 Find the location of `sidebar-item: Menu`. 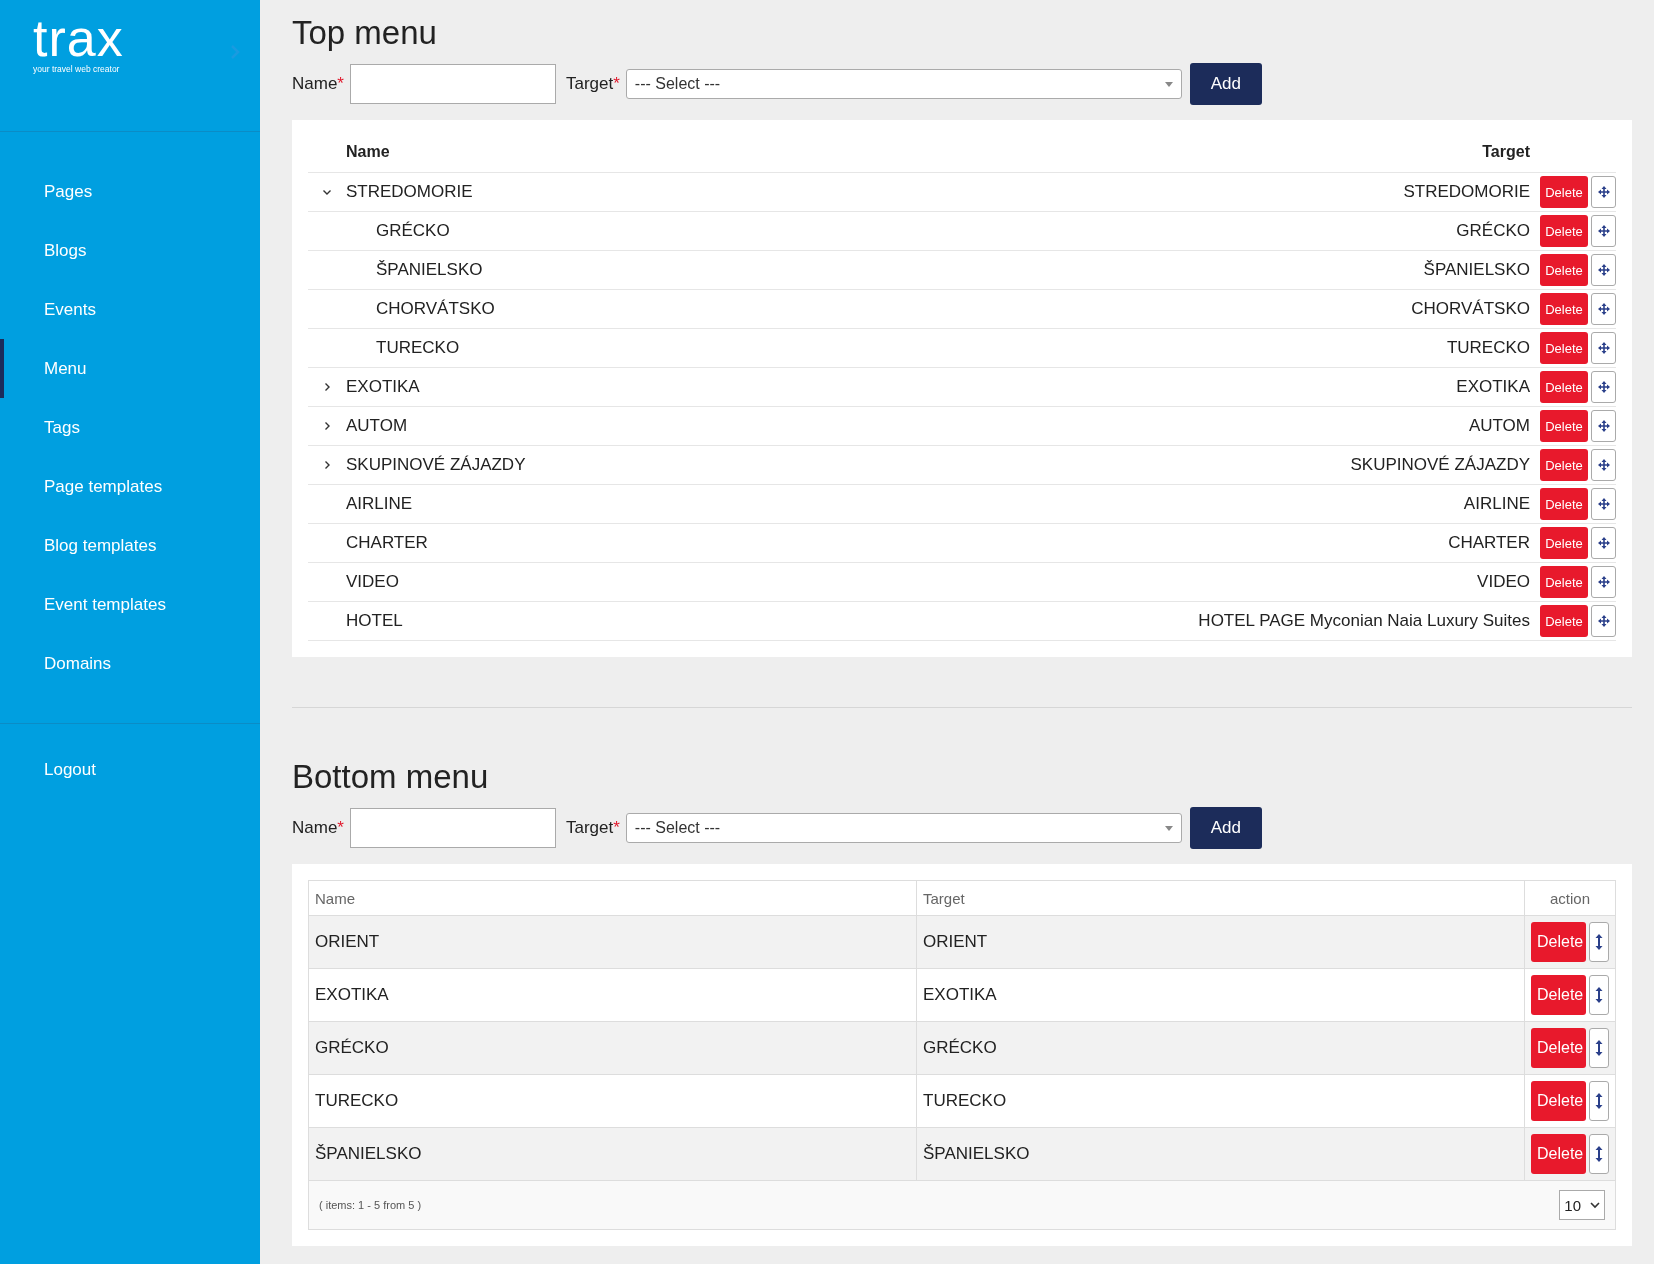

sidebar-item: Menu is located at coordinates (130, 368).